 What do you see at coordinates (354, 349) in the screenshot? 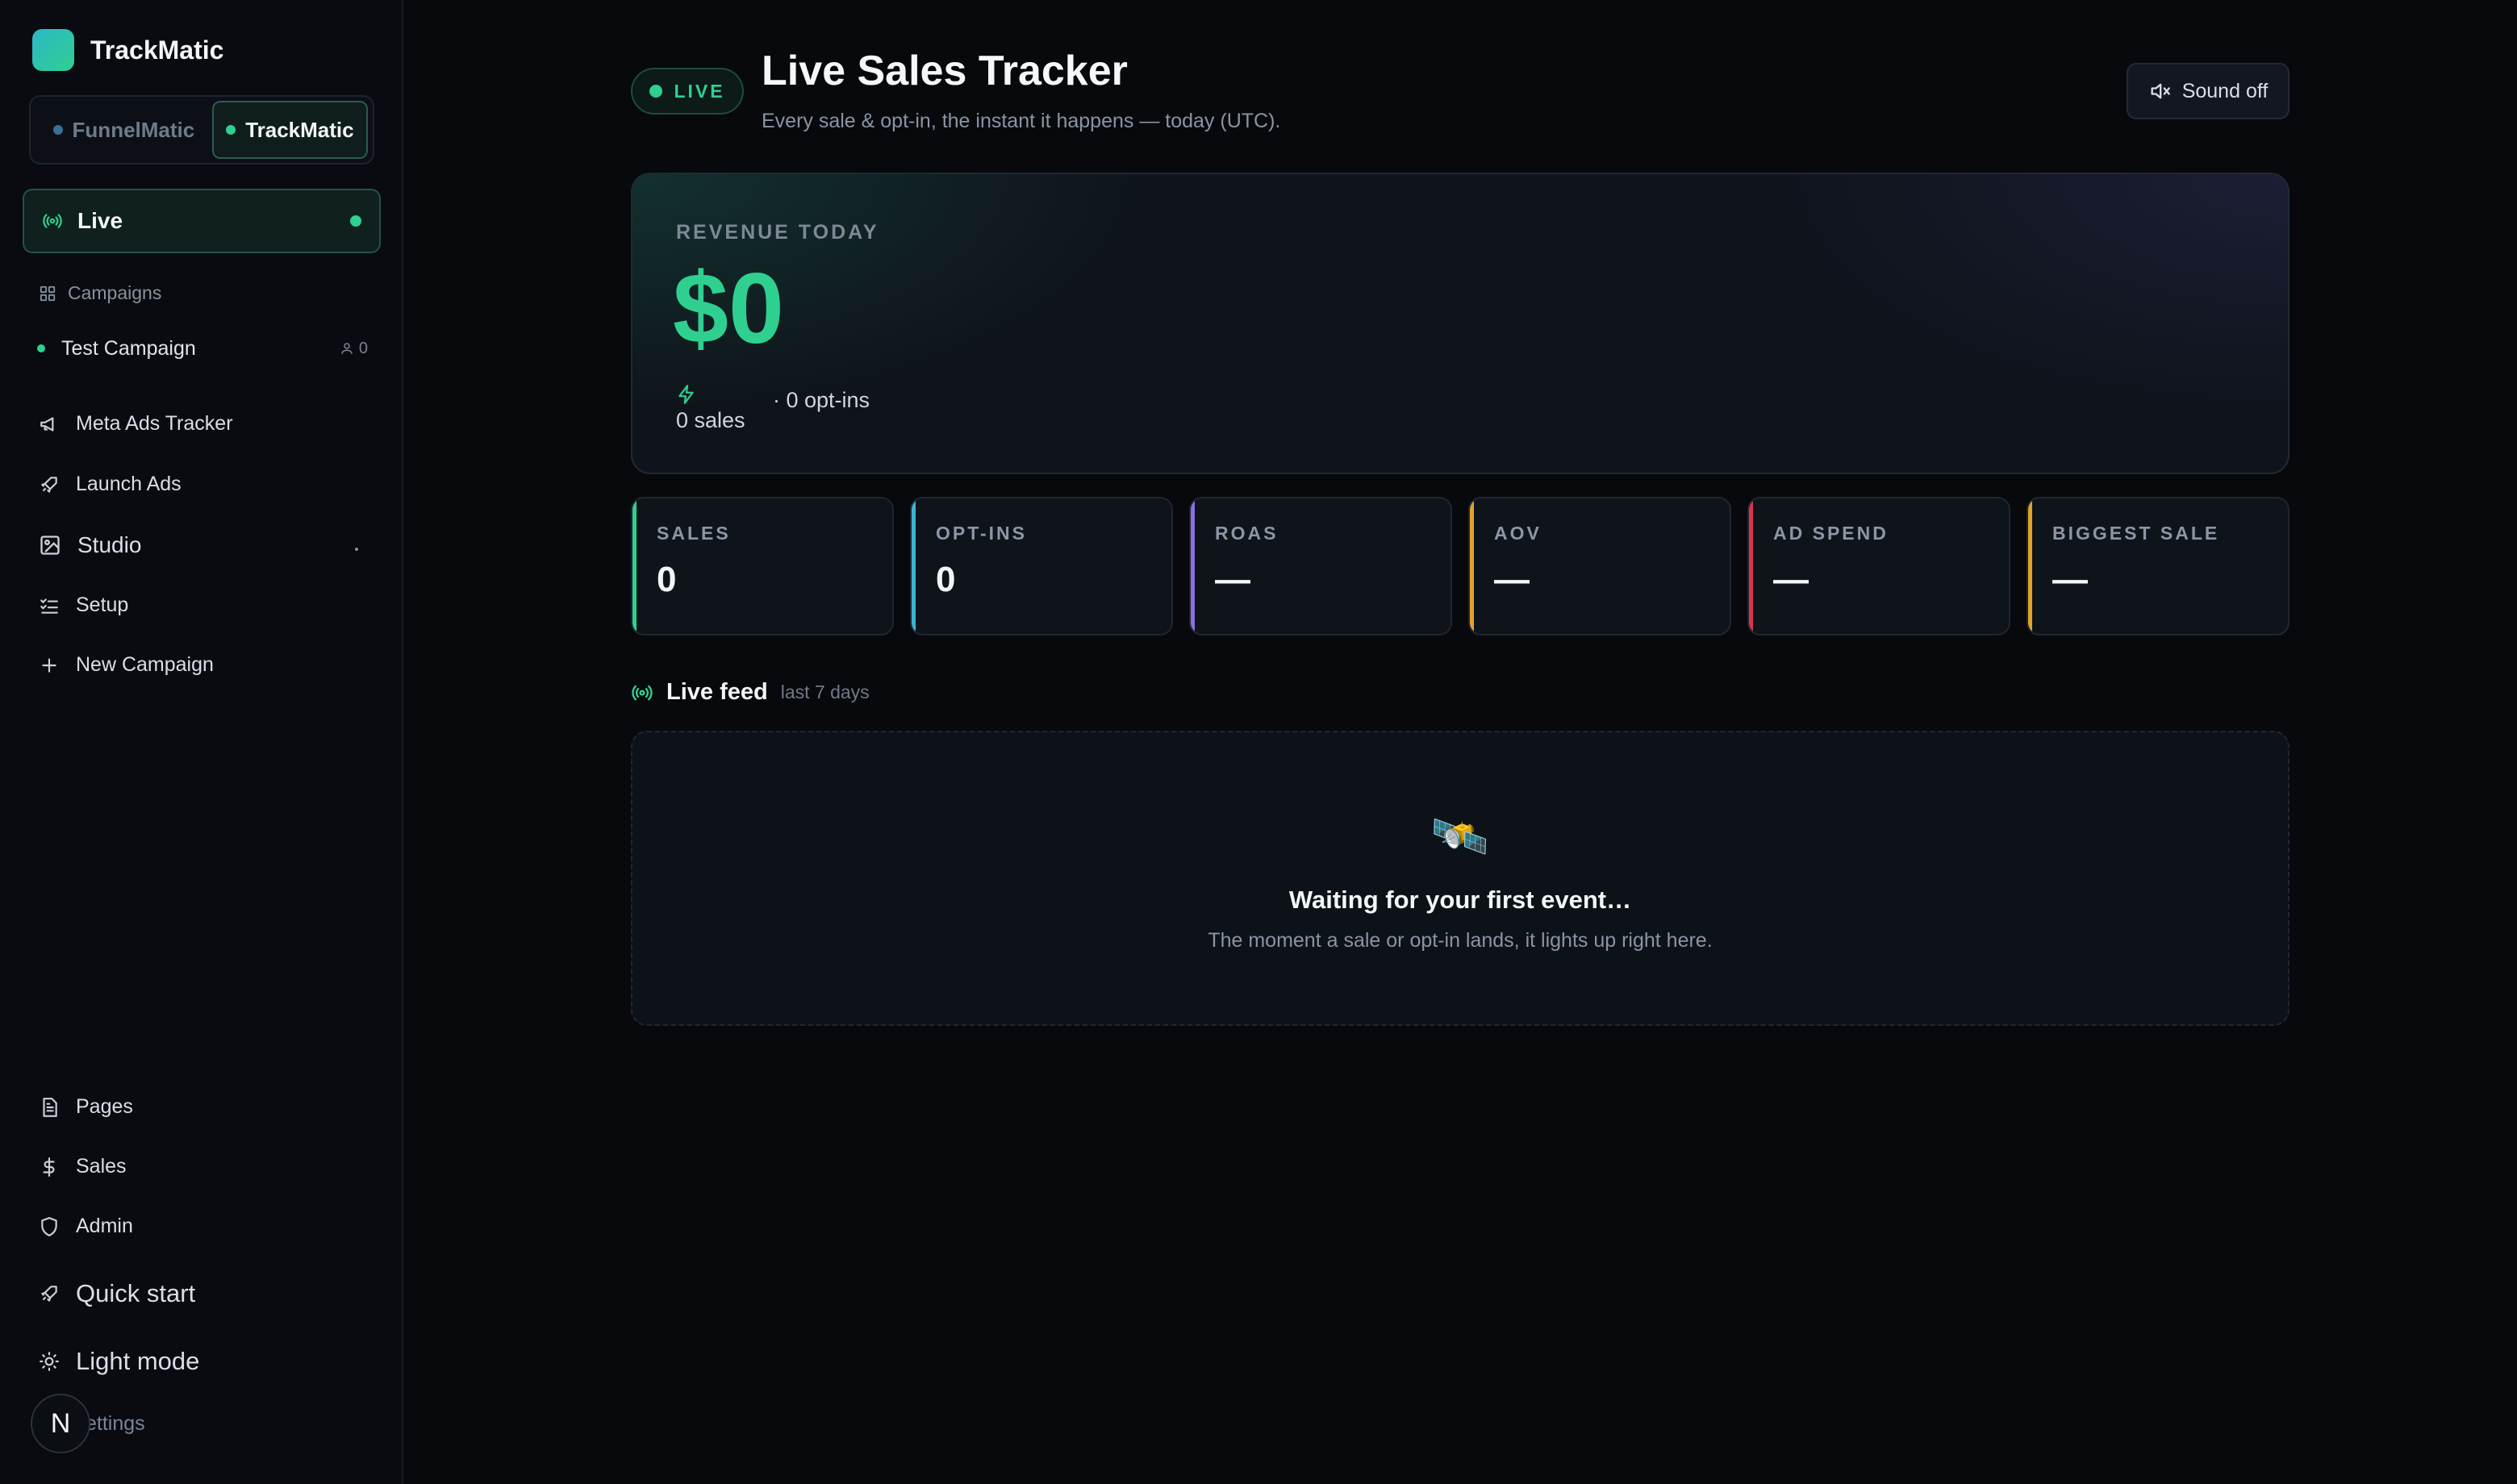
I see `campaign-user-count: 0` at bounding box center [354, 349].